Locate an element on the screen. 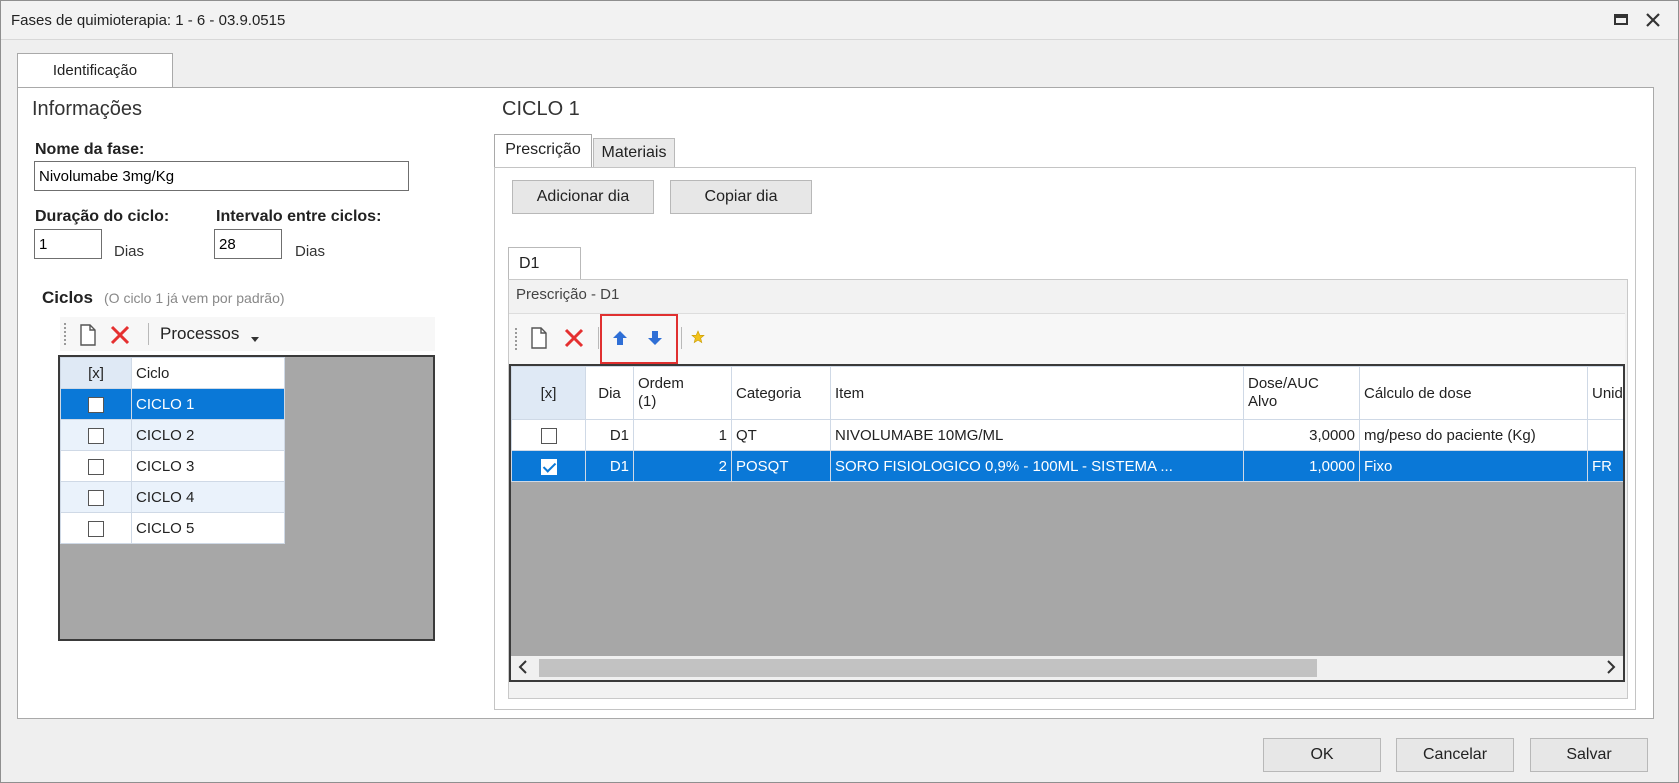 The height and width of the screenshot is (783, 1679). cancelar-button: Cancelar is located at coordinates (1455, 755).